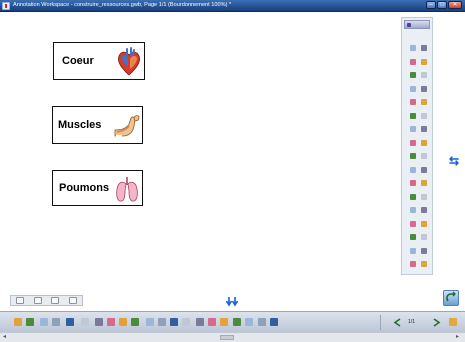 This screenshot has width=465, height=342. I want to click on muscle-arm-icon, so click(127, 126).